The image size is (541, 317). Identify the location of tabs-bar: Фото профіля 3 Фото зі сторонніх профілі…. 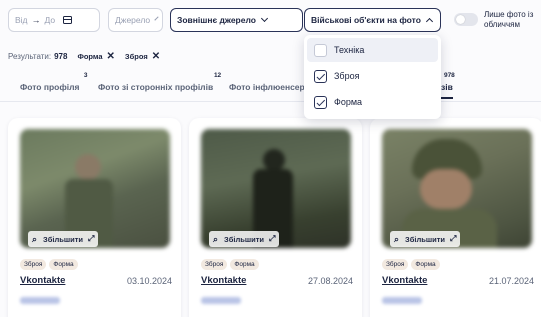
(270, 87).